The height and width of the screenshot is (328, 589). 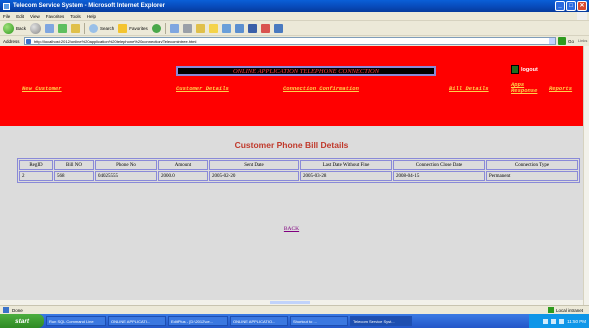 I want to click on favorites-button: Favorites, so click(x=133, y=28).